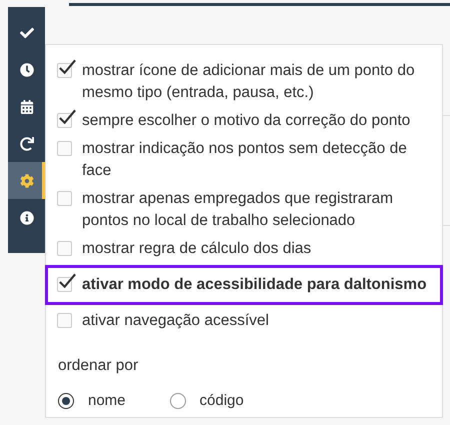  I want to click on clock-icon, so click(27, 69).